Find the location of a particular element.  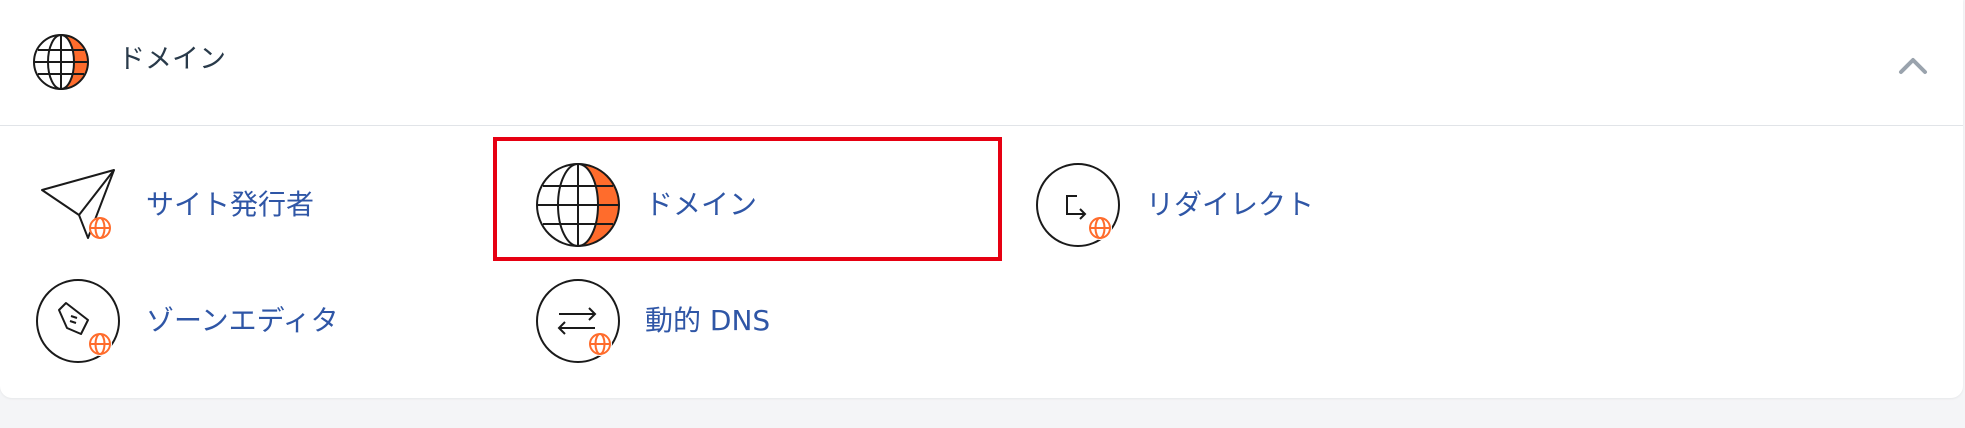

item-redirects: リダイレクト is located at coordinates (1178, 205).